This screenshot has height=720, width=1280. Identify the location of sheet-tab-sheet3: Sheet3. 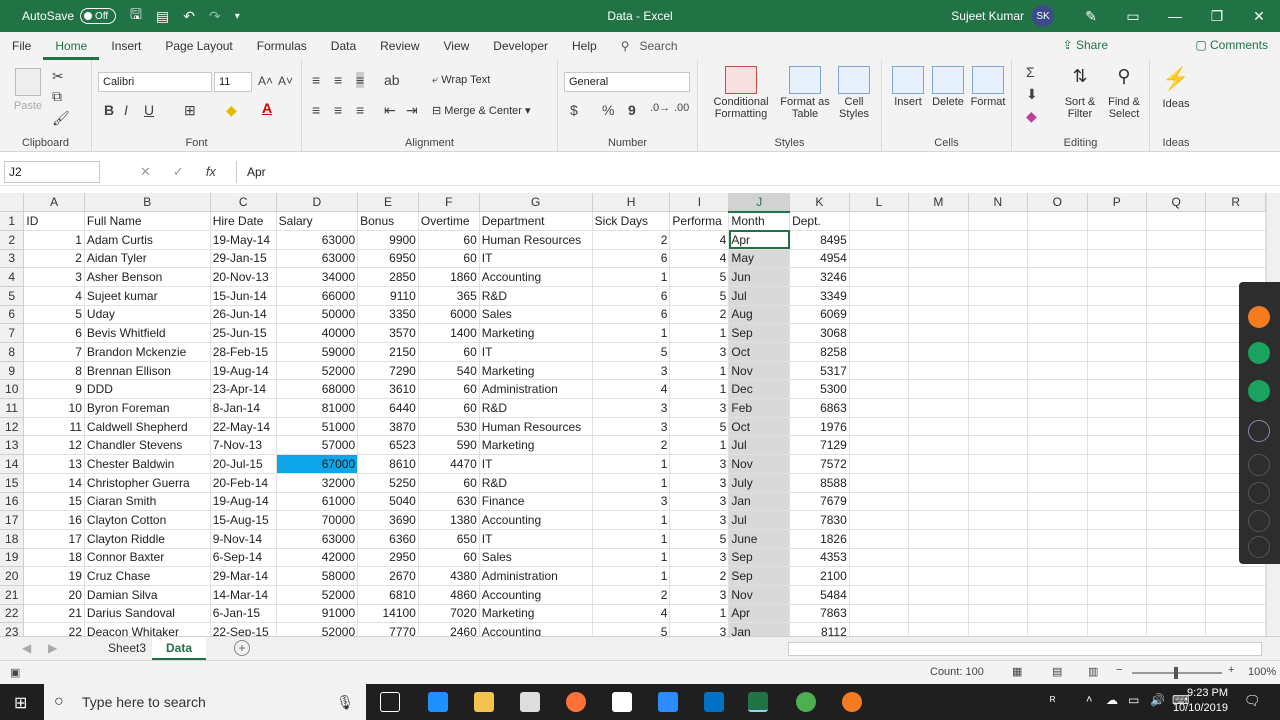
(127, 648).